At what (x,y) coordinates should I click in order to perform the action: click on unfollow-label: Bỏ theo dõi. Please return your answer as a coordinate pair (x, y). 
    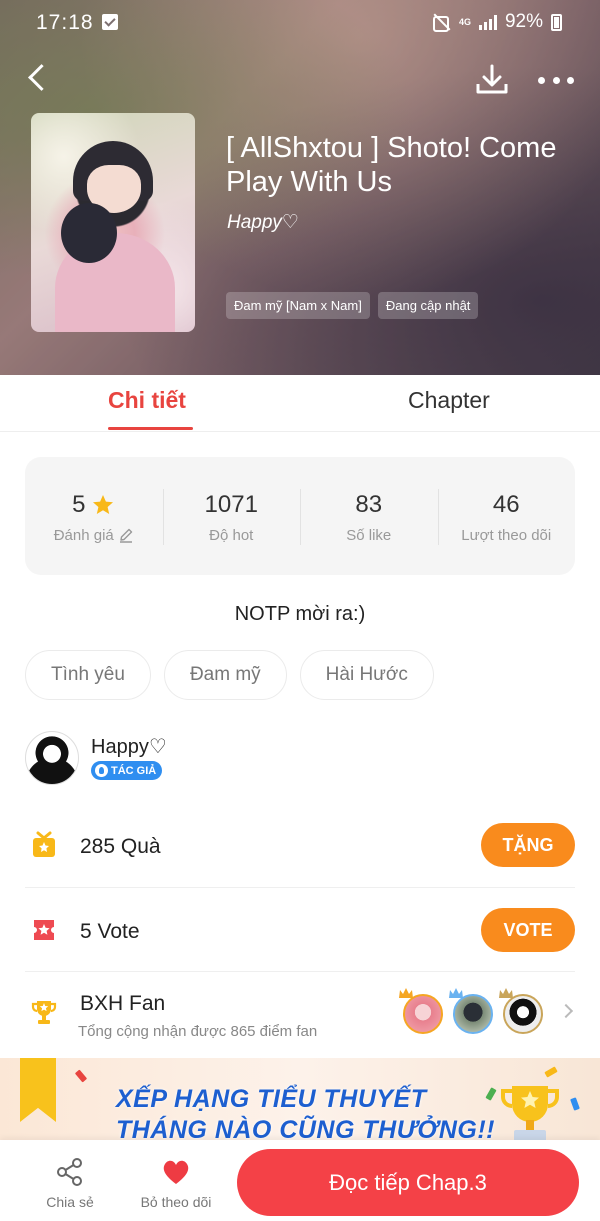
    Looking at the image, I should click on (176, 1202).